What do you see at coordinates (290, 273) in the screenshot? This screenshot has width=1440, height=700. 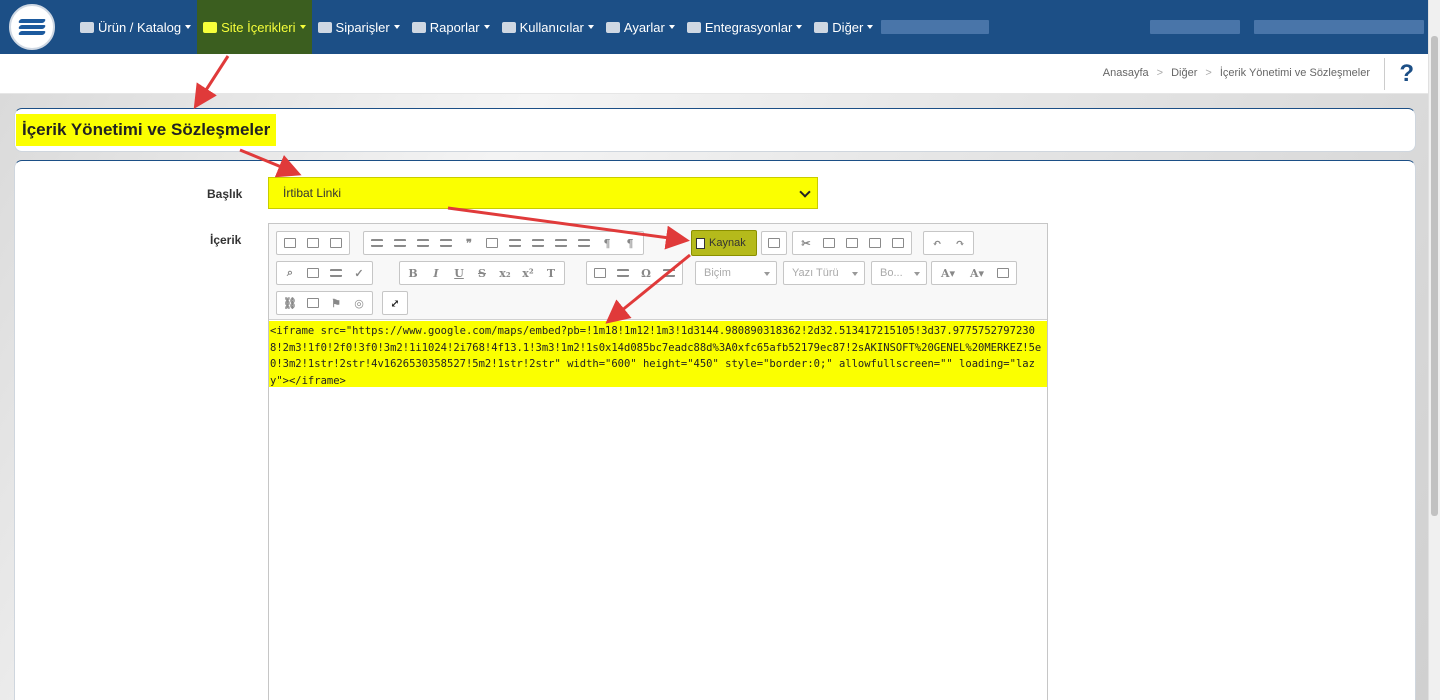 I see `find-icon: ⌕` at bounding box center [290, 273].